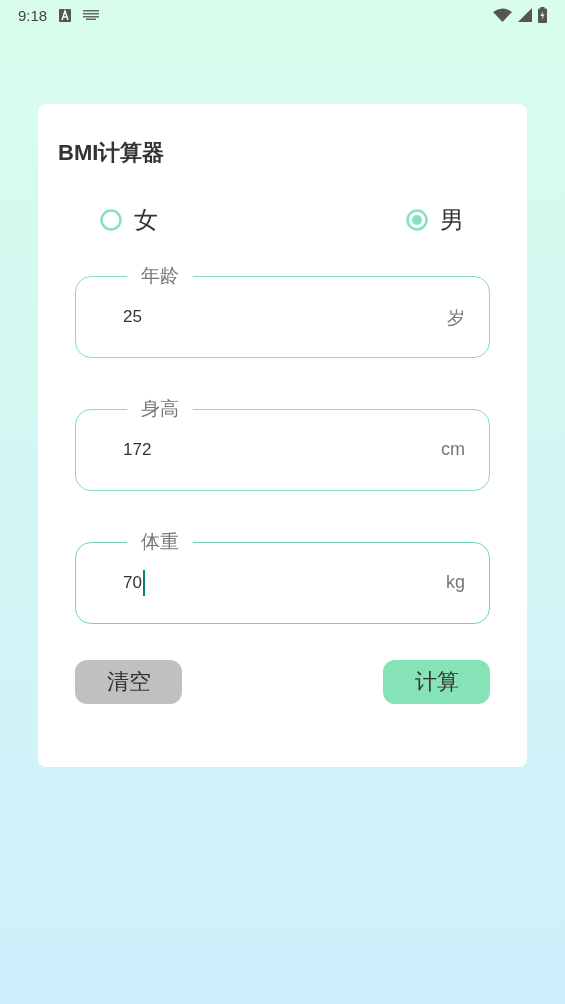 The image size is (565, 1004). What do you see at coordinates (453, 449) in the screenshot?
I see `unit-label: cm` at bounding box center [453, 449].